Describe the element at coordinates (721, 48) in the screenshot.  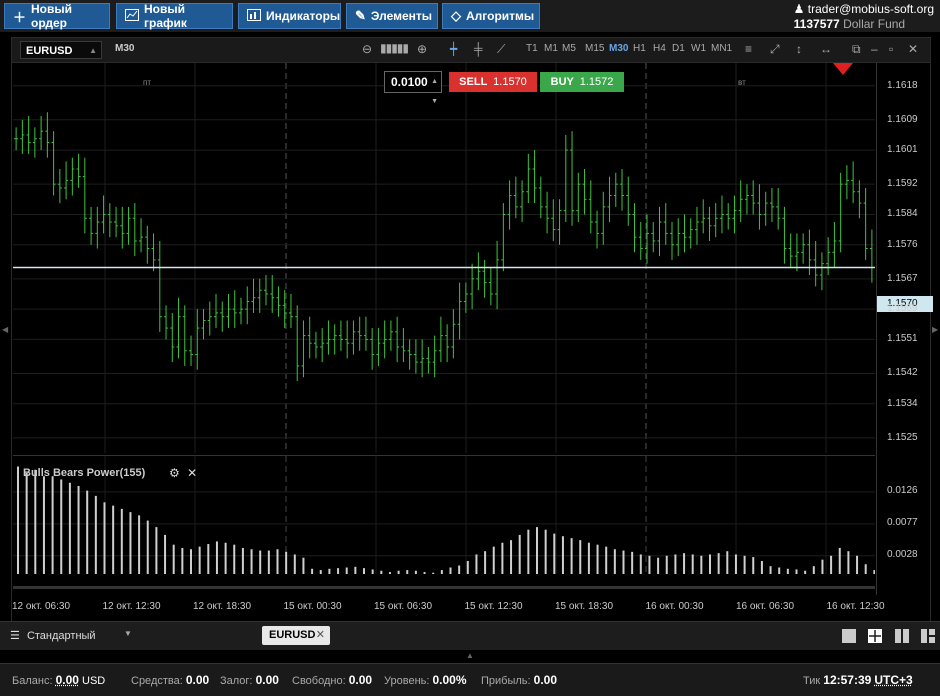
I see `timeframe-mn1: MN1` at that location.